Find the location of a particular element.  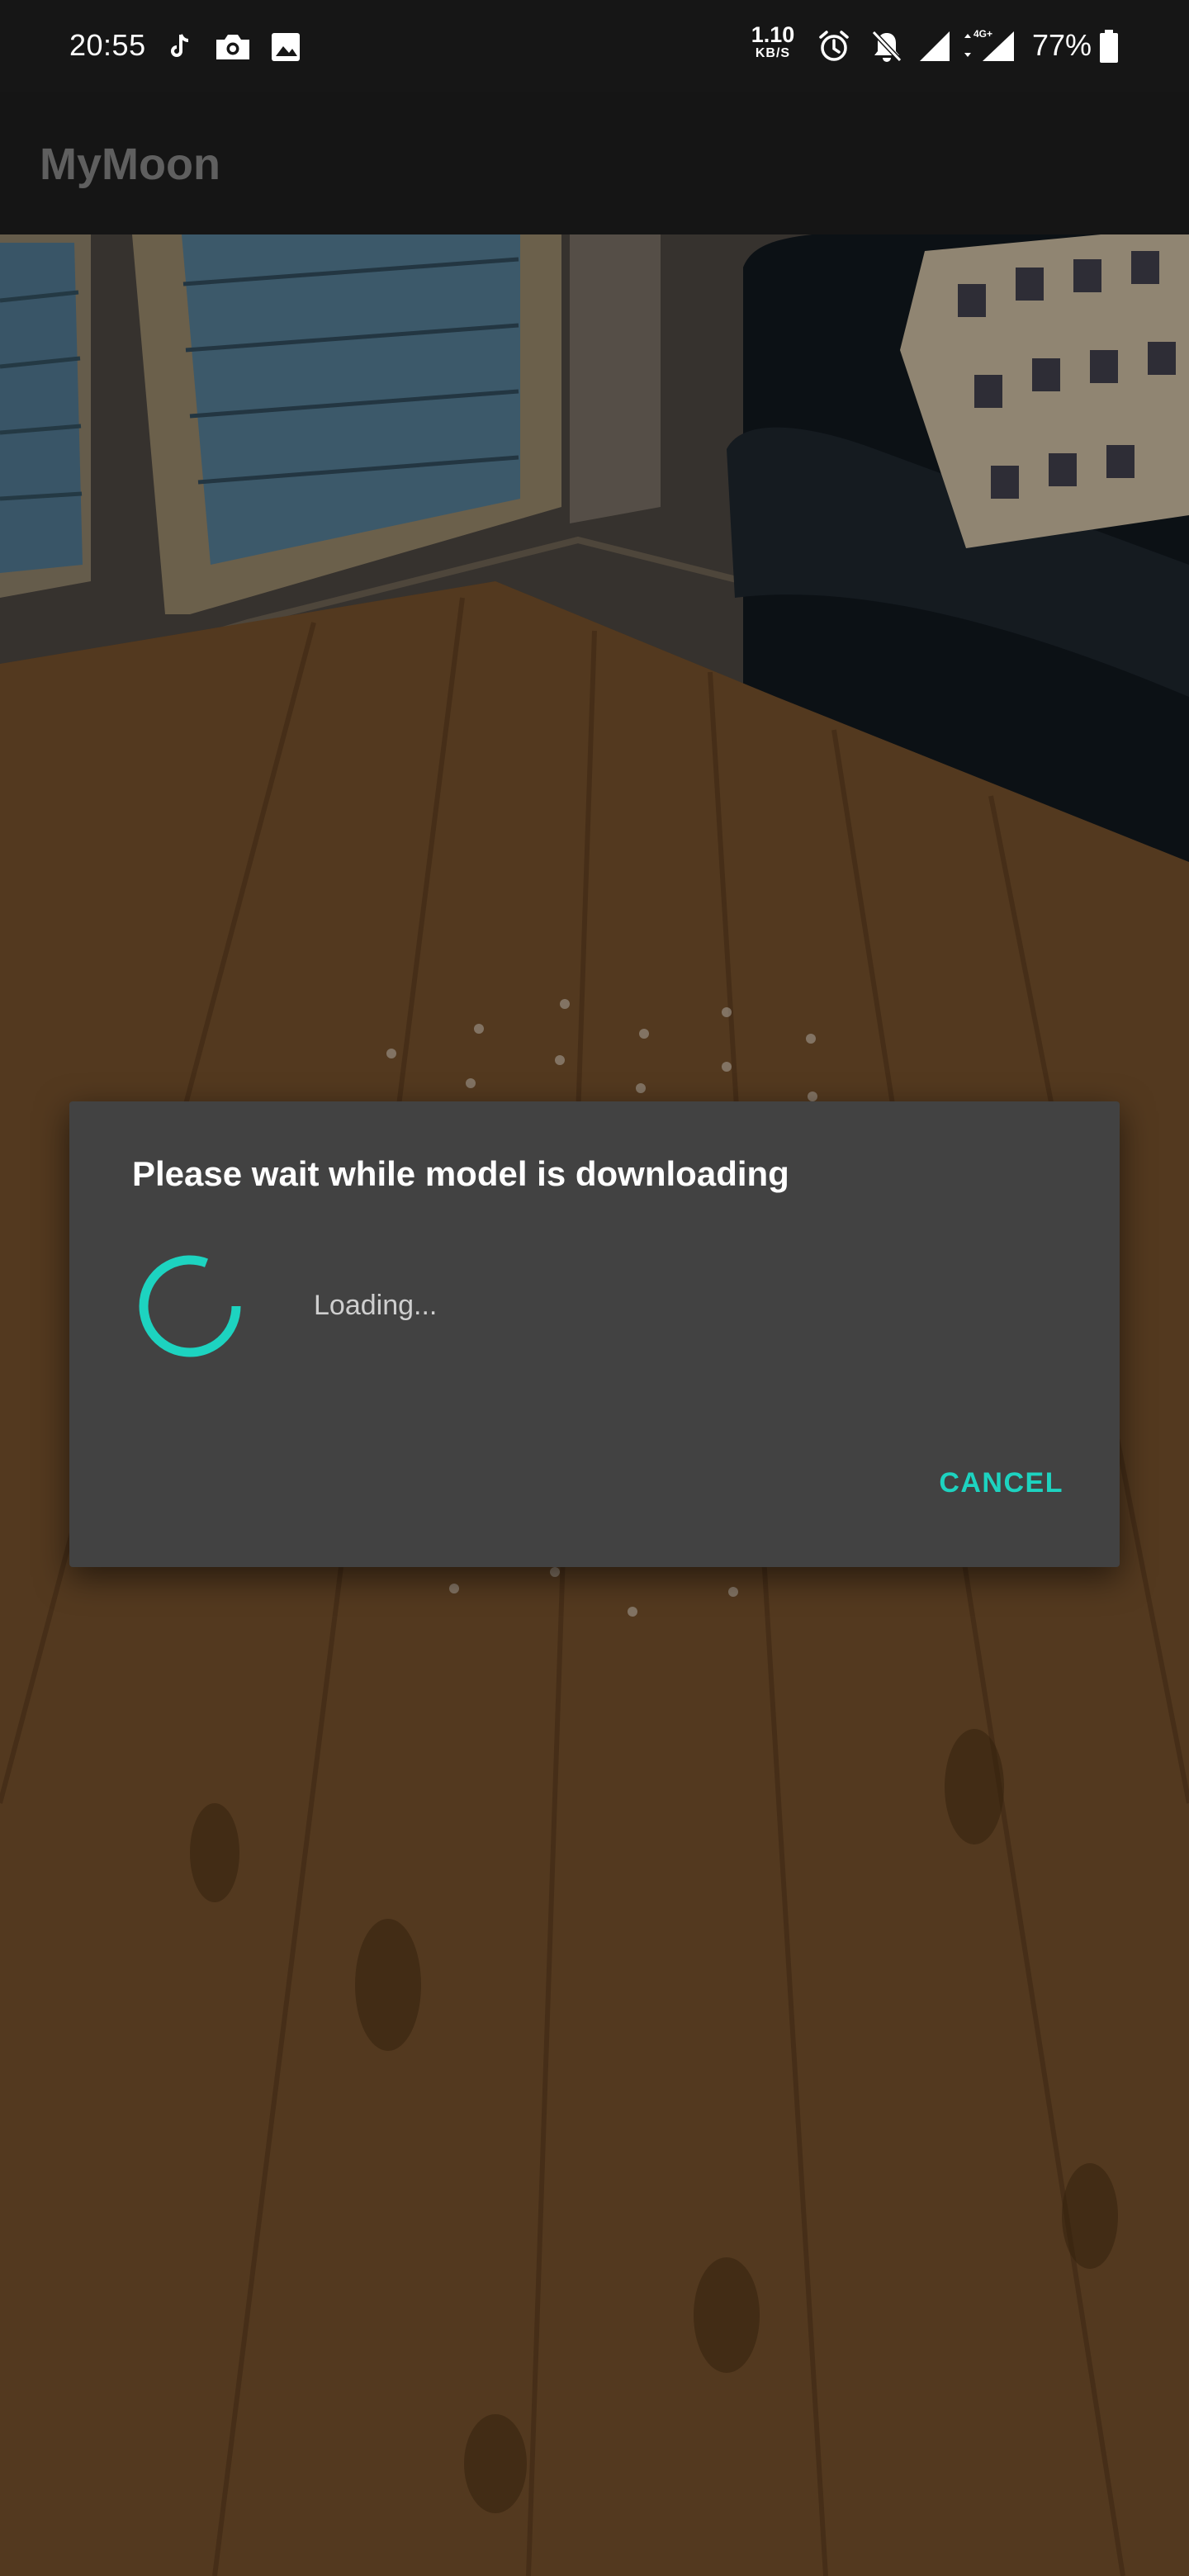

app-title: MyMoon is located at coordinates (130, 164).